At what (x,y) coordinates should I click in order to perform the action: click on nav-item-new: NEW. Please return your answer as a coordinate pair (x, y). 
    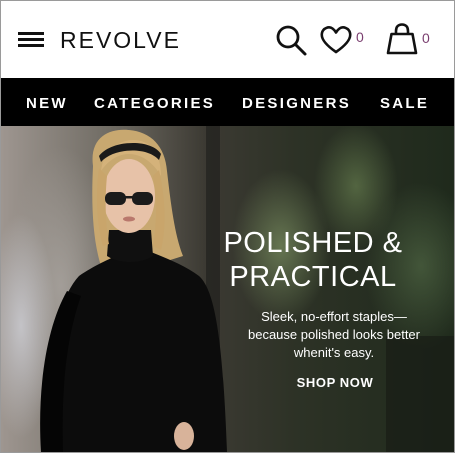
    Looking at the image, I should click on (47, 103).